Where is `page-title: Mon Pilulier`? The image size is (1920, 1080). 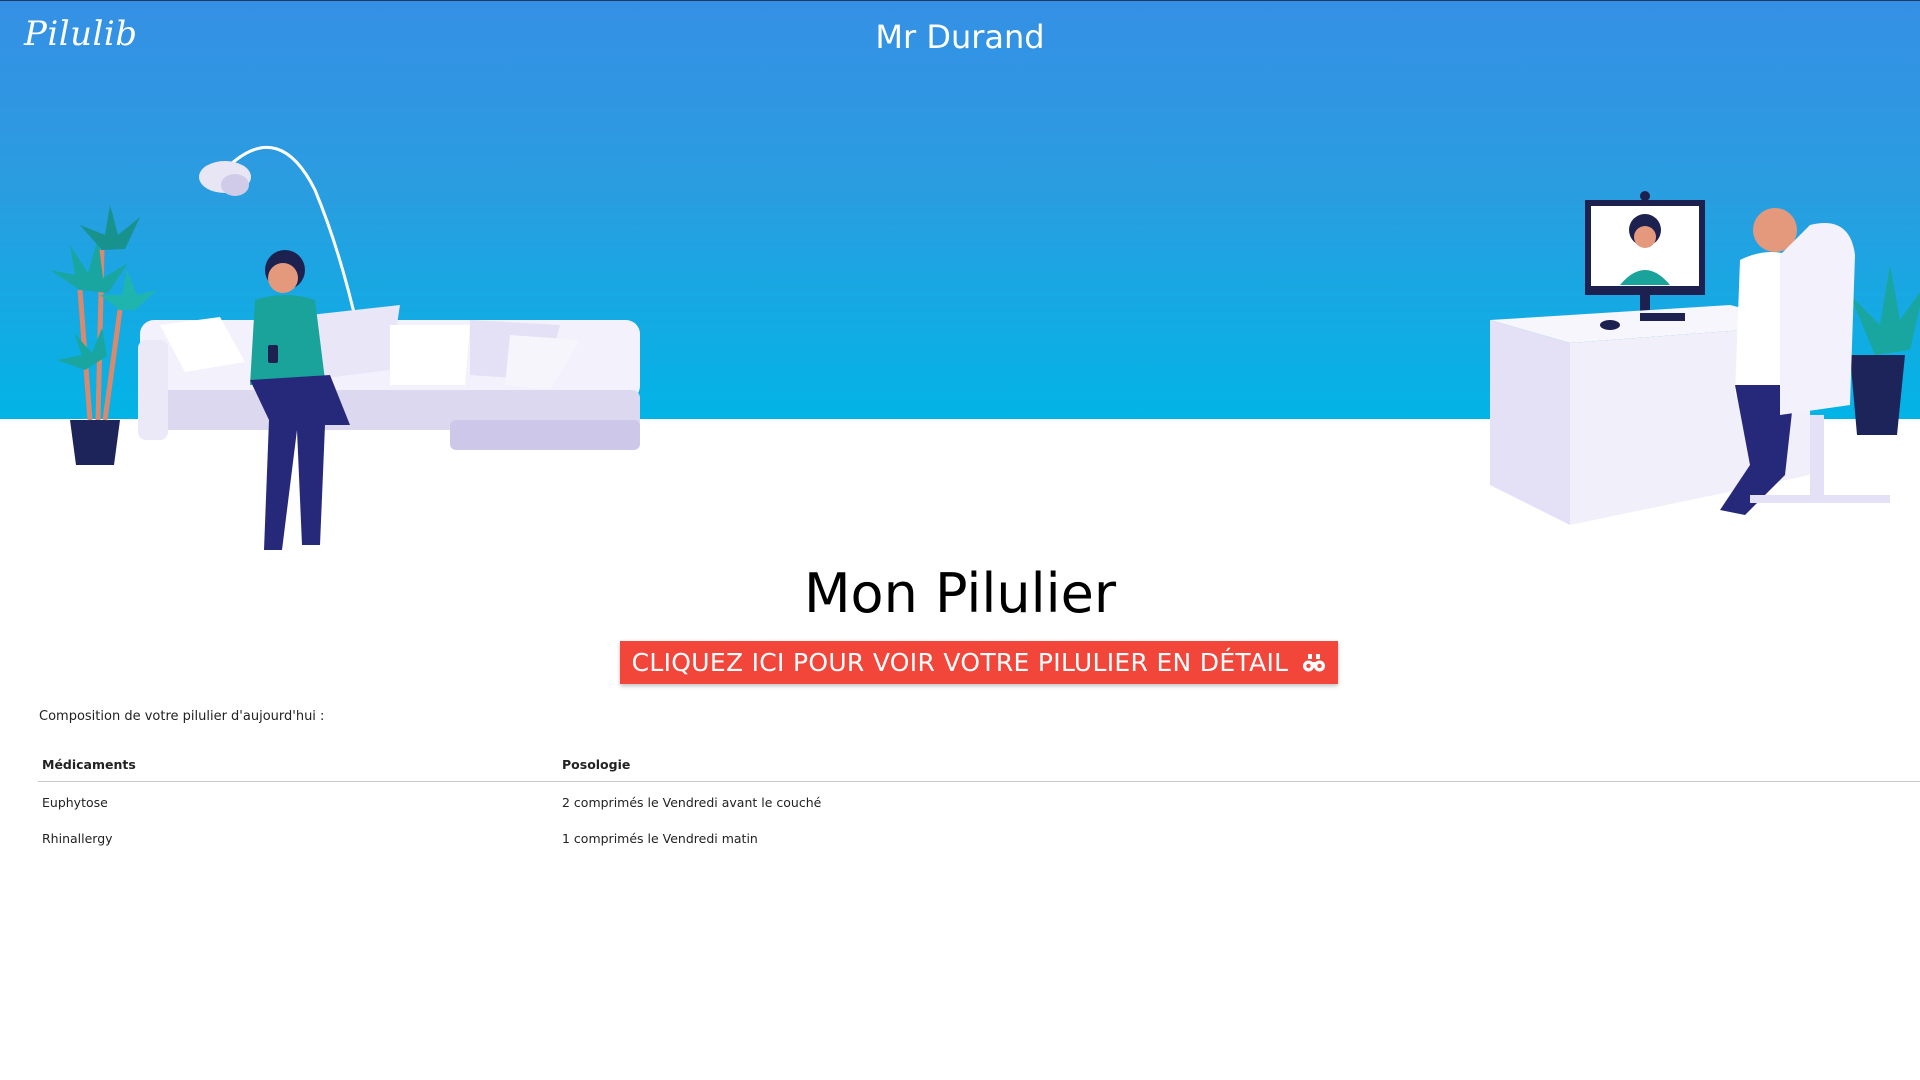
page-title: Mon Pilulier is located at coordinates (960, 593).